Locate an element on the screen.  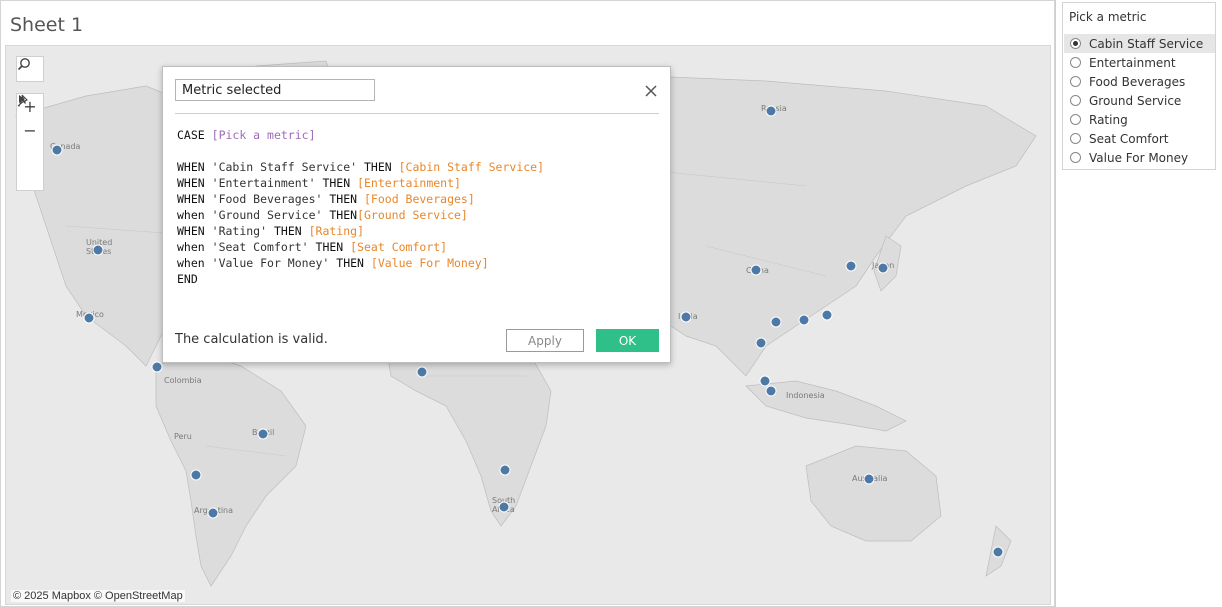
formula-field: [Seat Comfort] is located at coordinates (399, 247).